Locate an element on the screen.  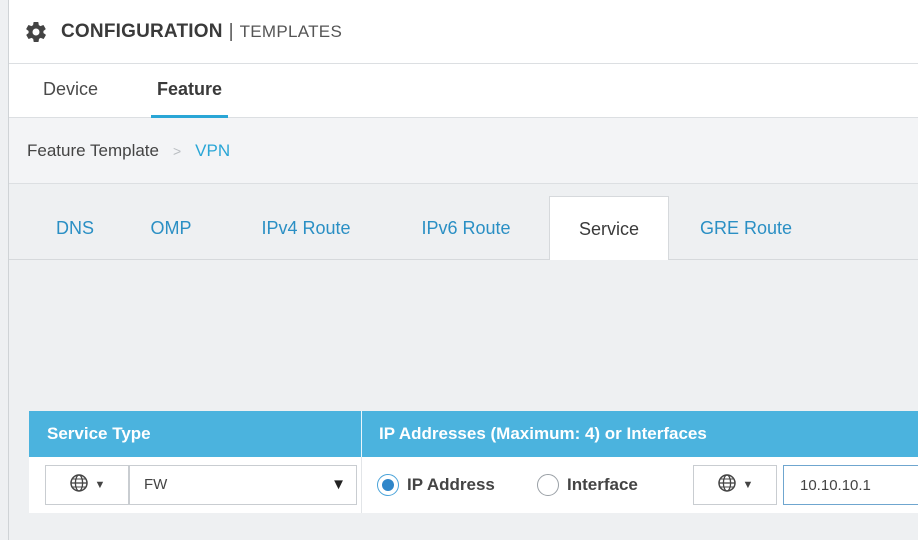
tab-service: Service is located at coordinates (609, 228).